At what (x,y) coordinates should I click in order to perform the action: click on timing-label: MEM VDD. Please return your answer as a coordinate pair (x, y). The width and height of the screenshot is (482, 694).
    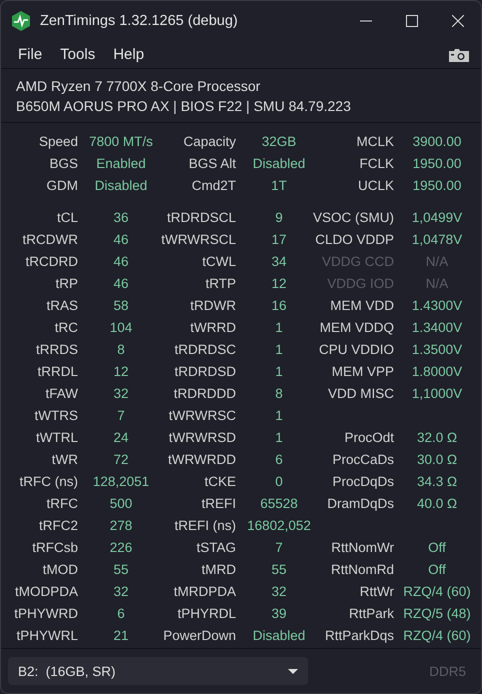
    Looking at the image, I should click on (362, 305).